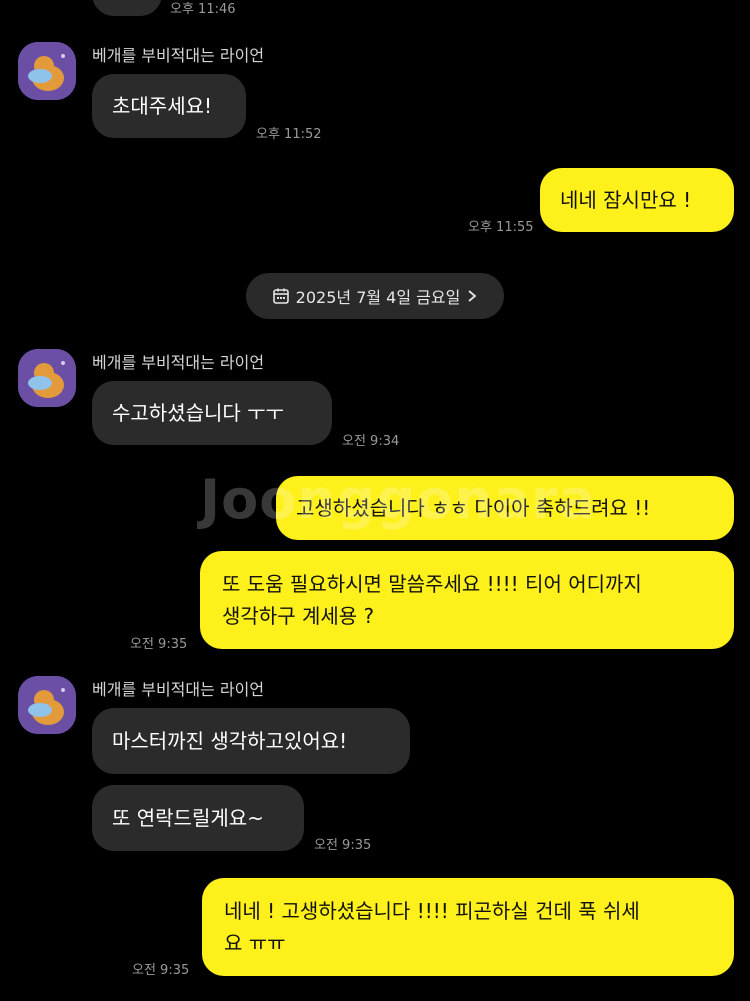  What do you see at coordinates (127, 8) in the screenshot?
I see `partial-incoming-bubble` at bounding box center [127, 8].